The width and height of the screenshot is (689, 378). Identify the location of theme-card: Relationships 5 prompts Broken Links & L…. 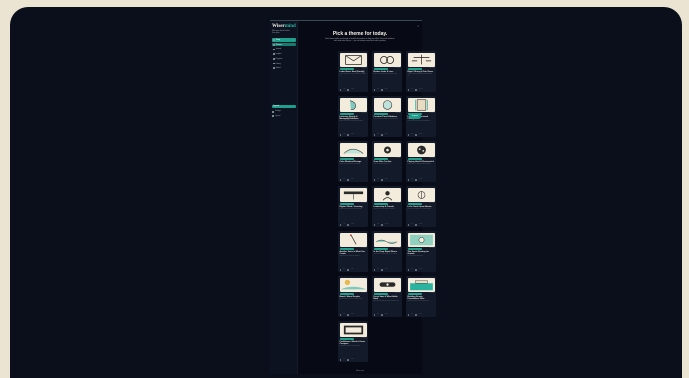
(387, 71).